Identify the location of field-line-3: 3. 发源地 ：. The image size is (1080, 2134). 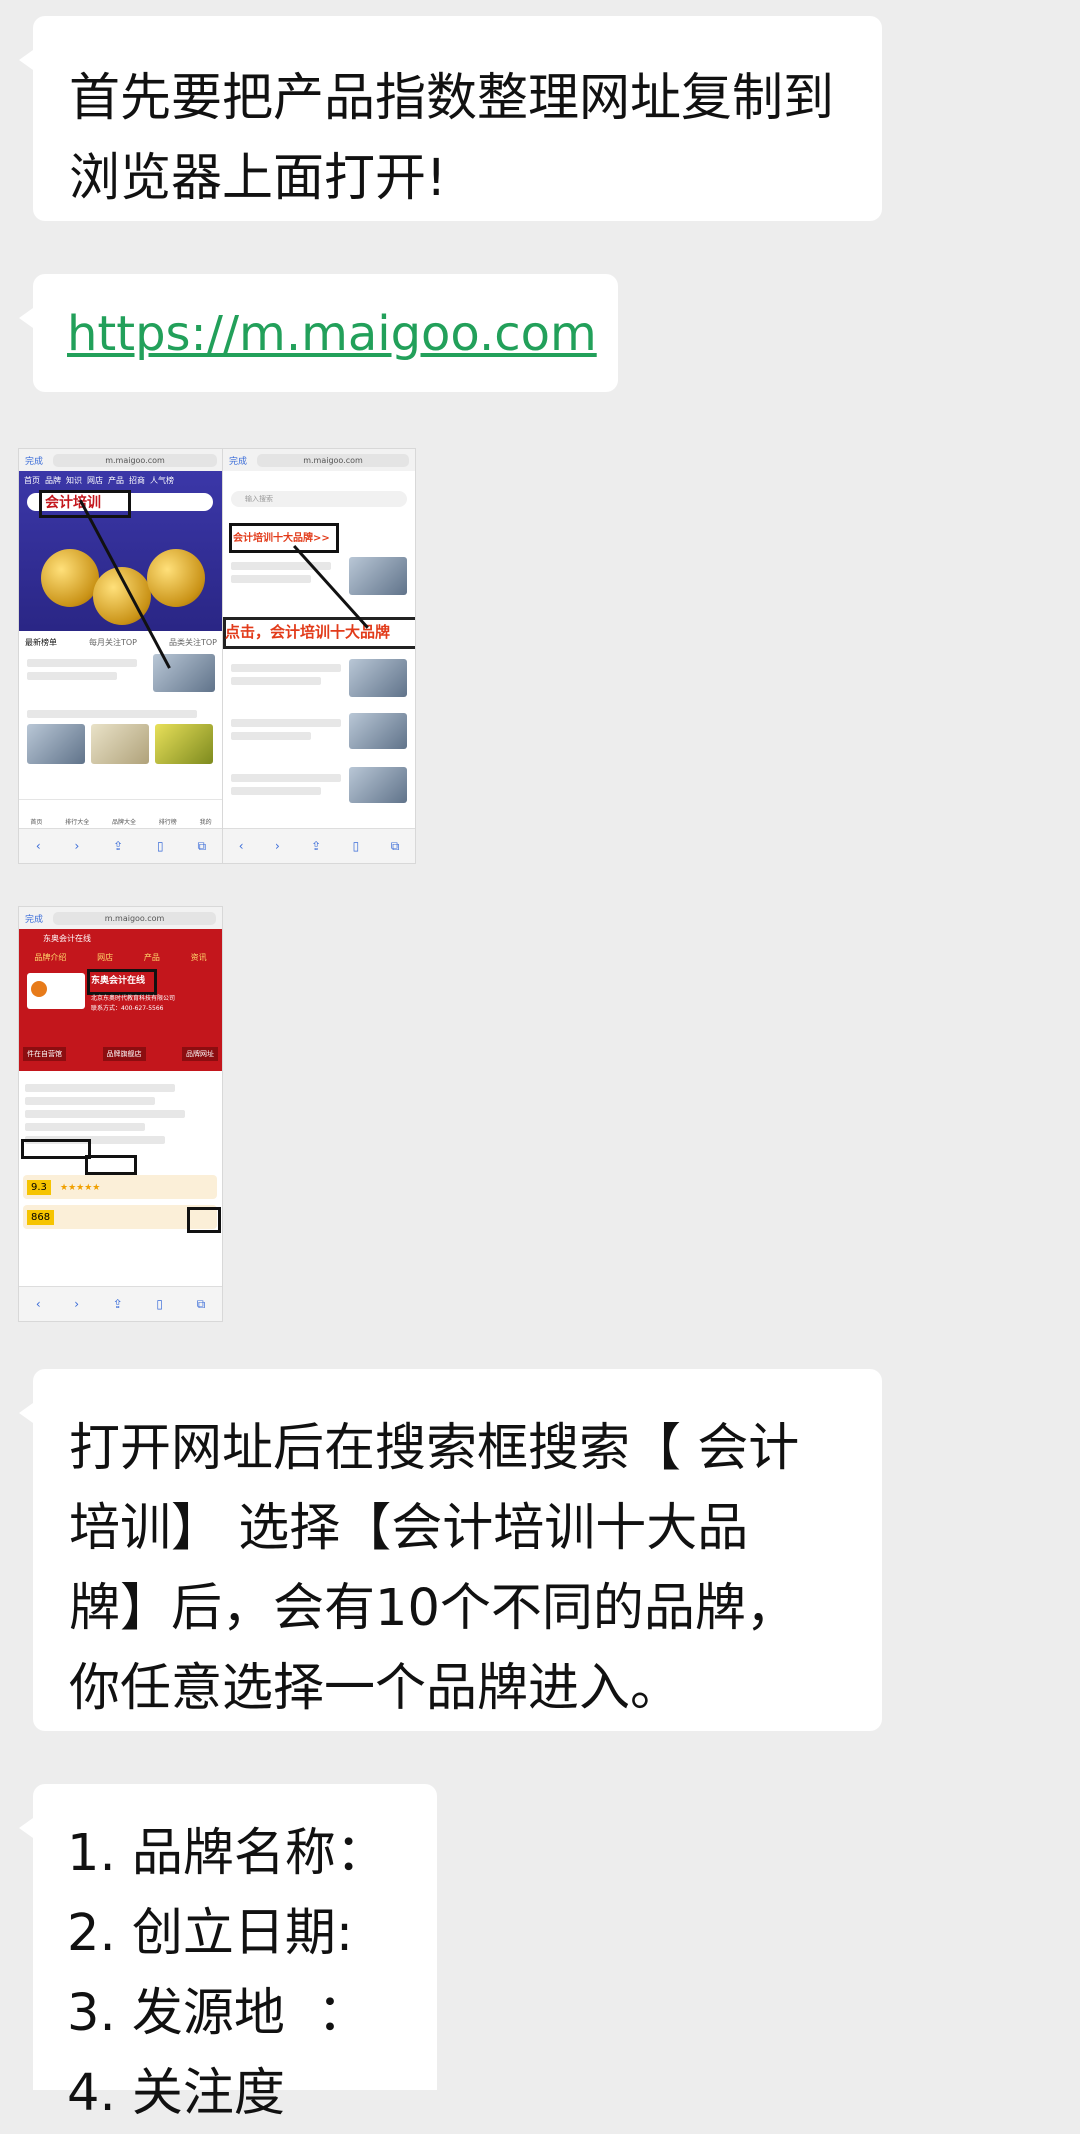
(218, 2013).